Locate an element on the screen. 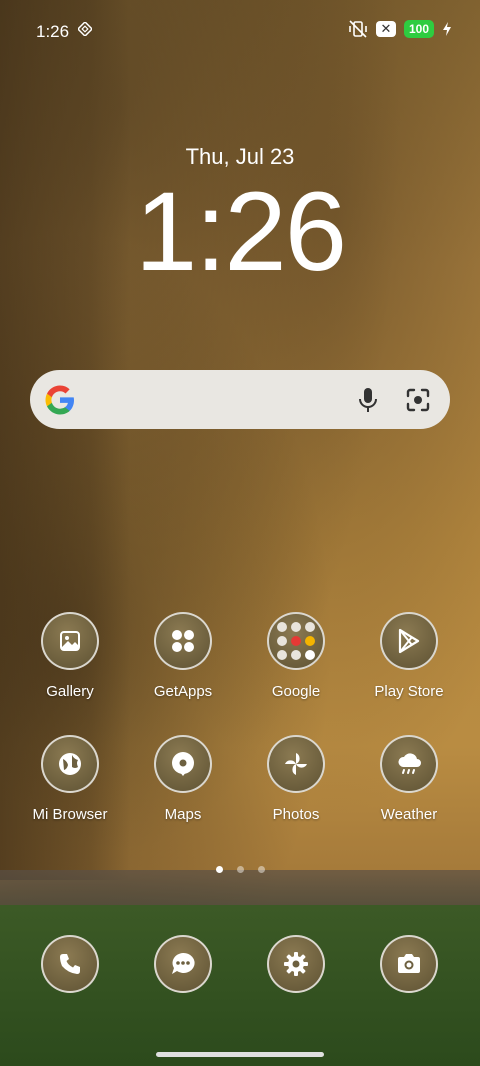  gallery-icon is located at coordinates (70, 641).